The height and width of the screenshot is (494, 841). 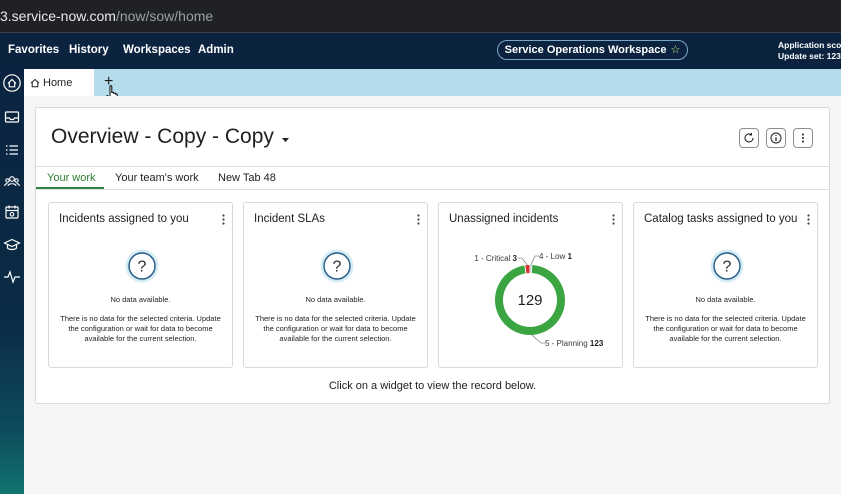 I want to click on widget-title: Incidents assigned to you, so click(x=124, y=219).